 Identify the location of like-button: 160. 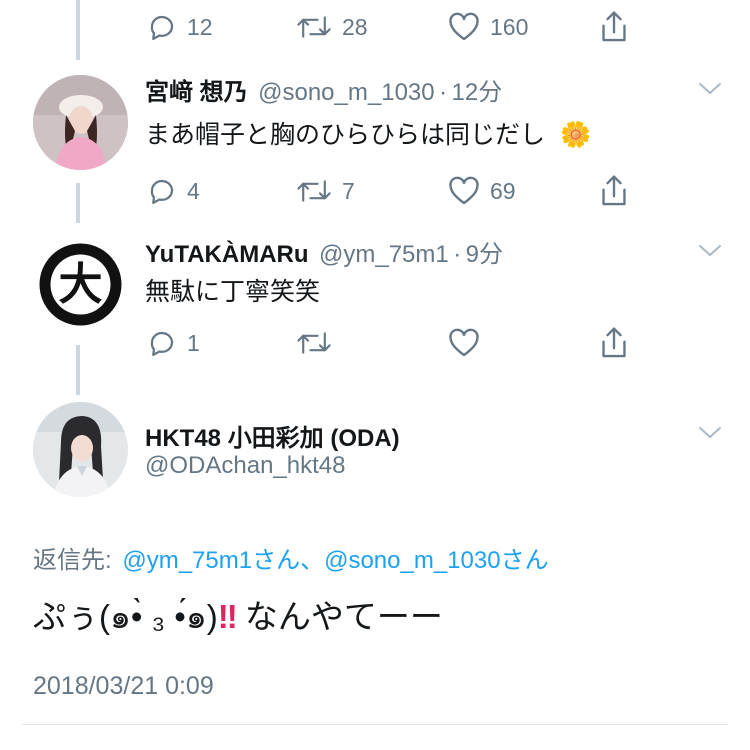
(488, 27).